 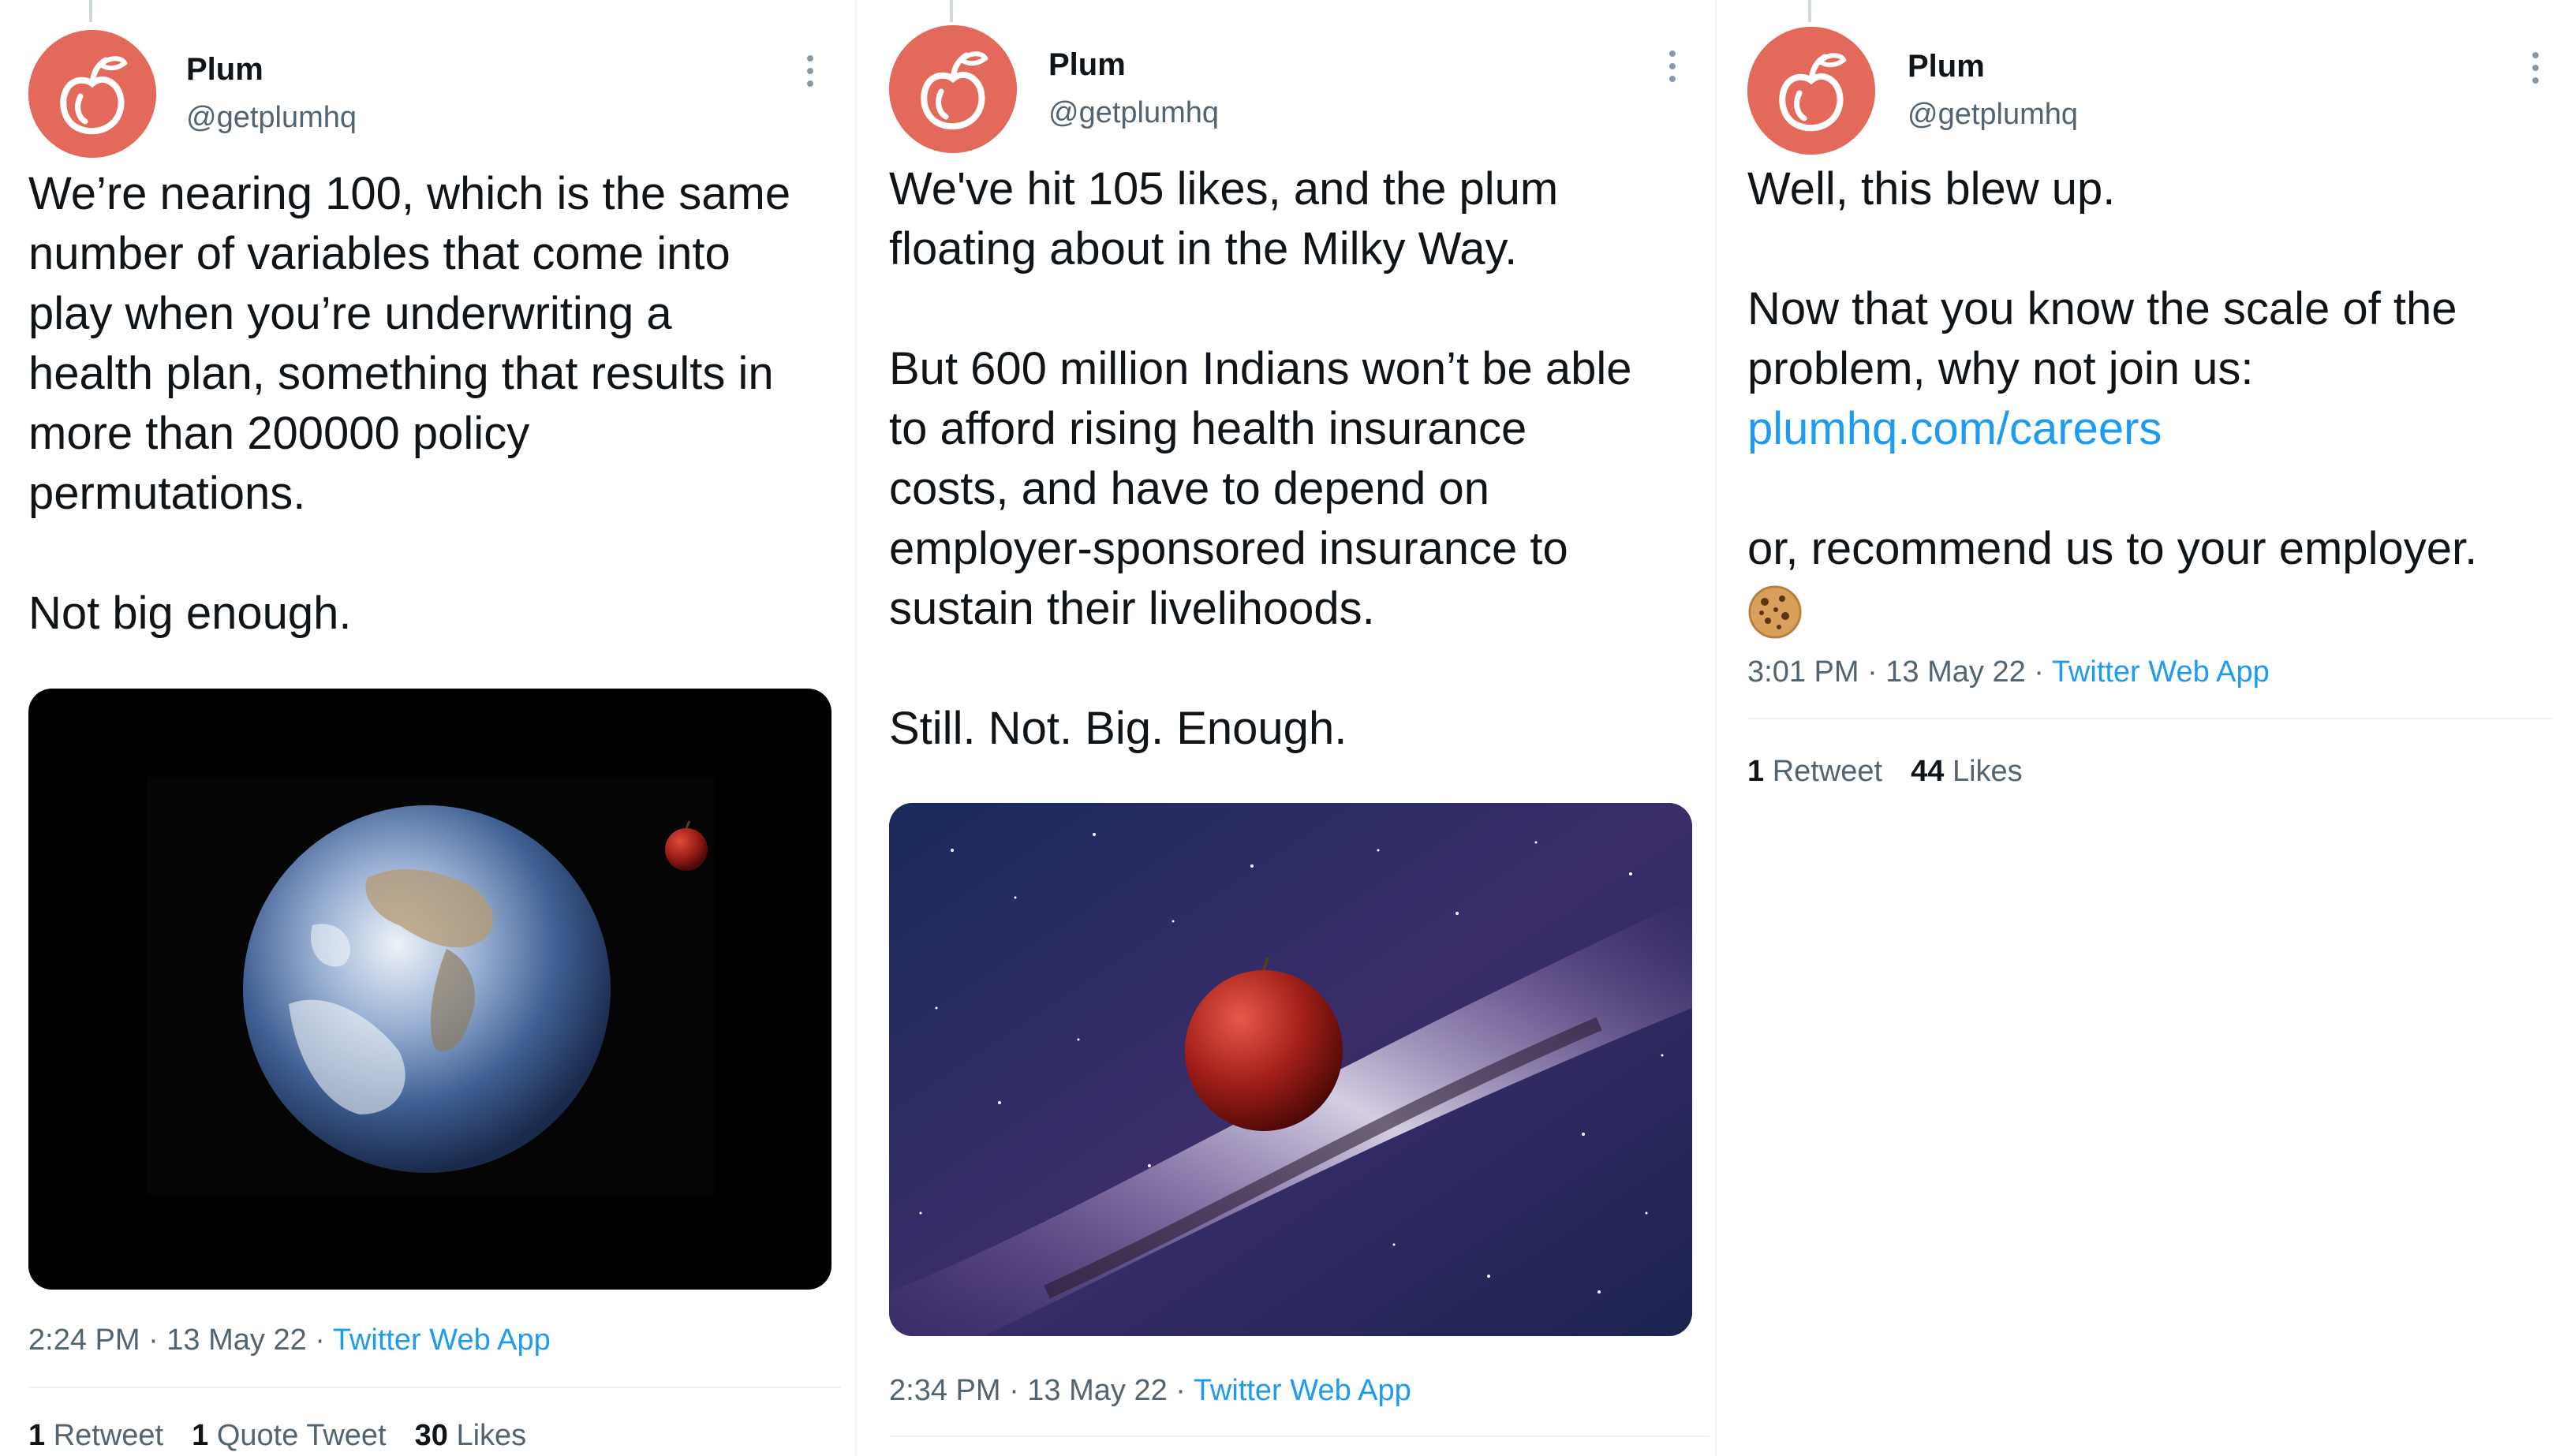 I want to click on likes-stat: 44 Likes, so click(x=1967, y=771).